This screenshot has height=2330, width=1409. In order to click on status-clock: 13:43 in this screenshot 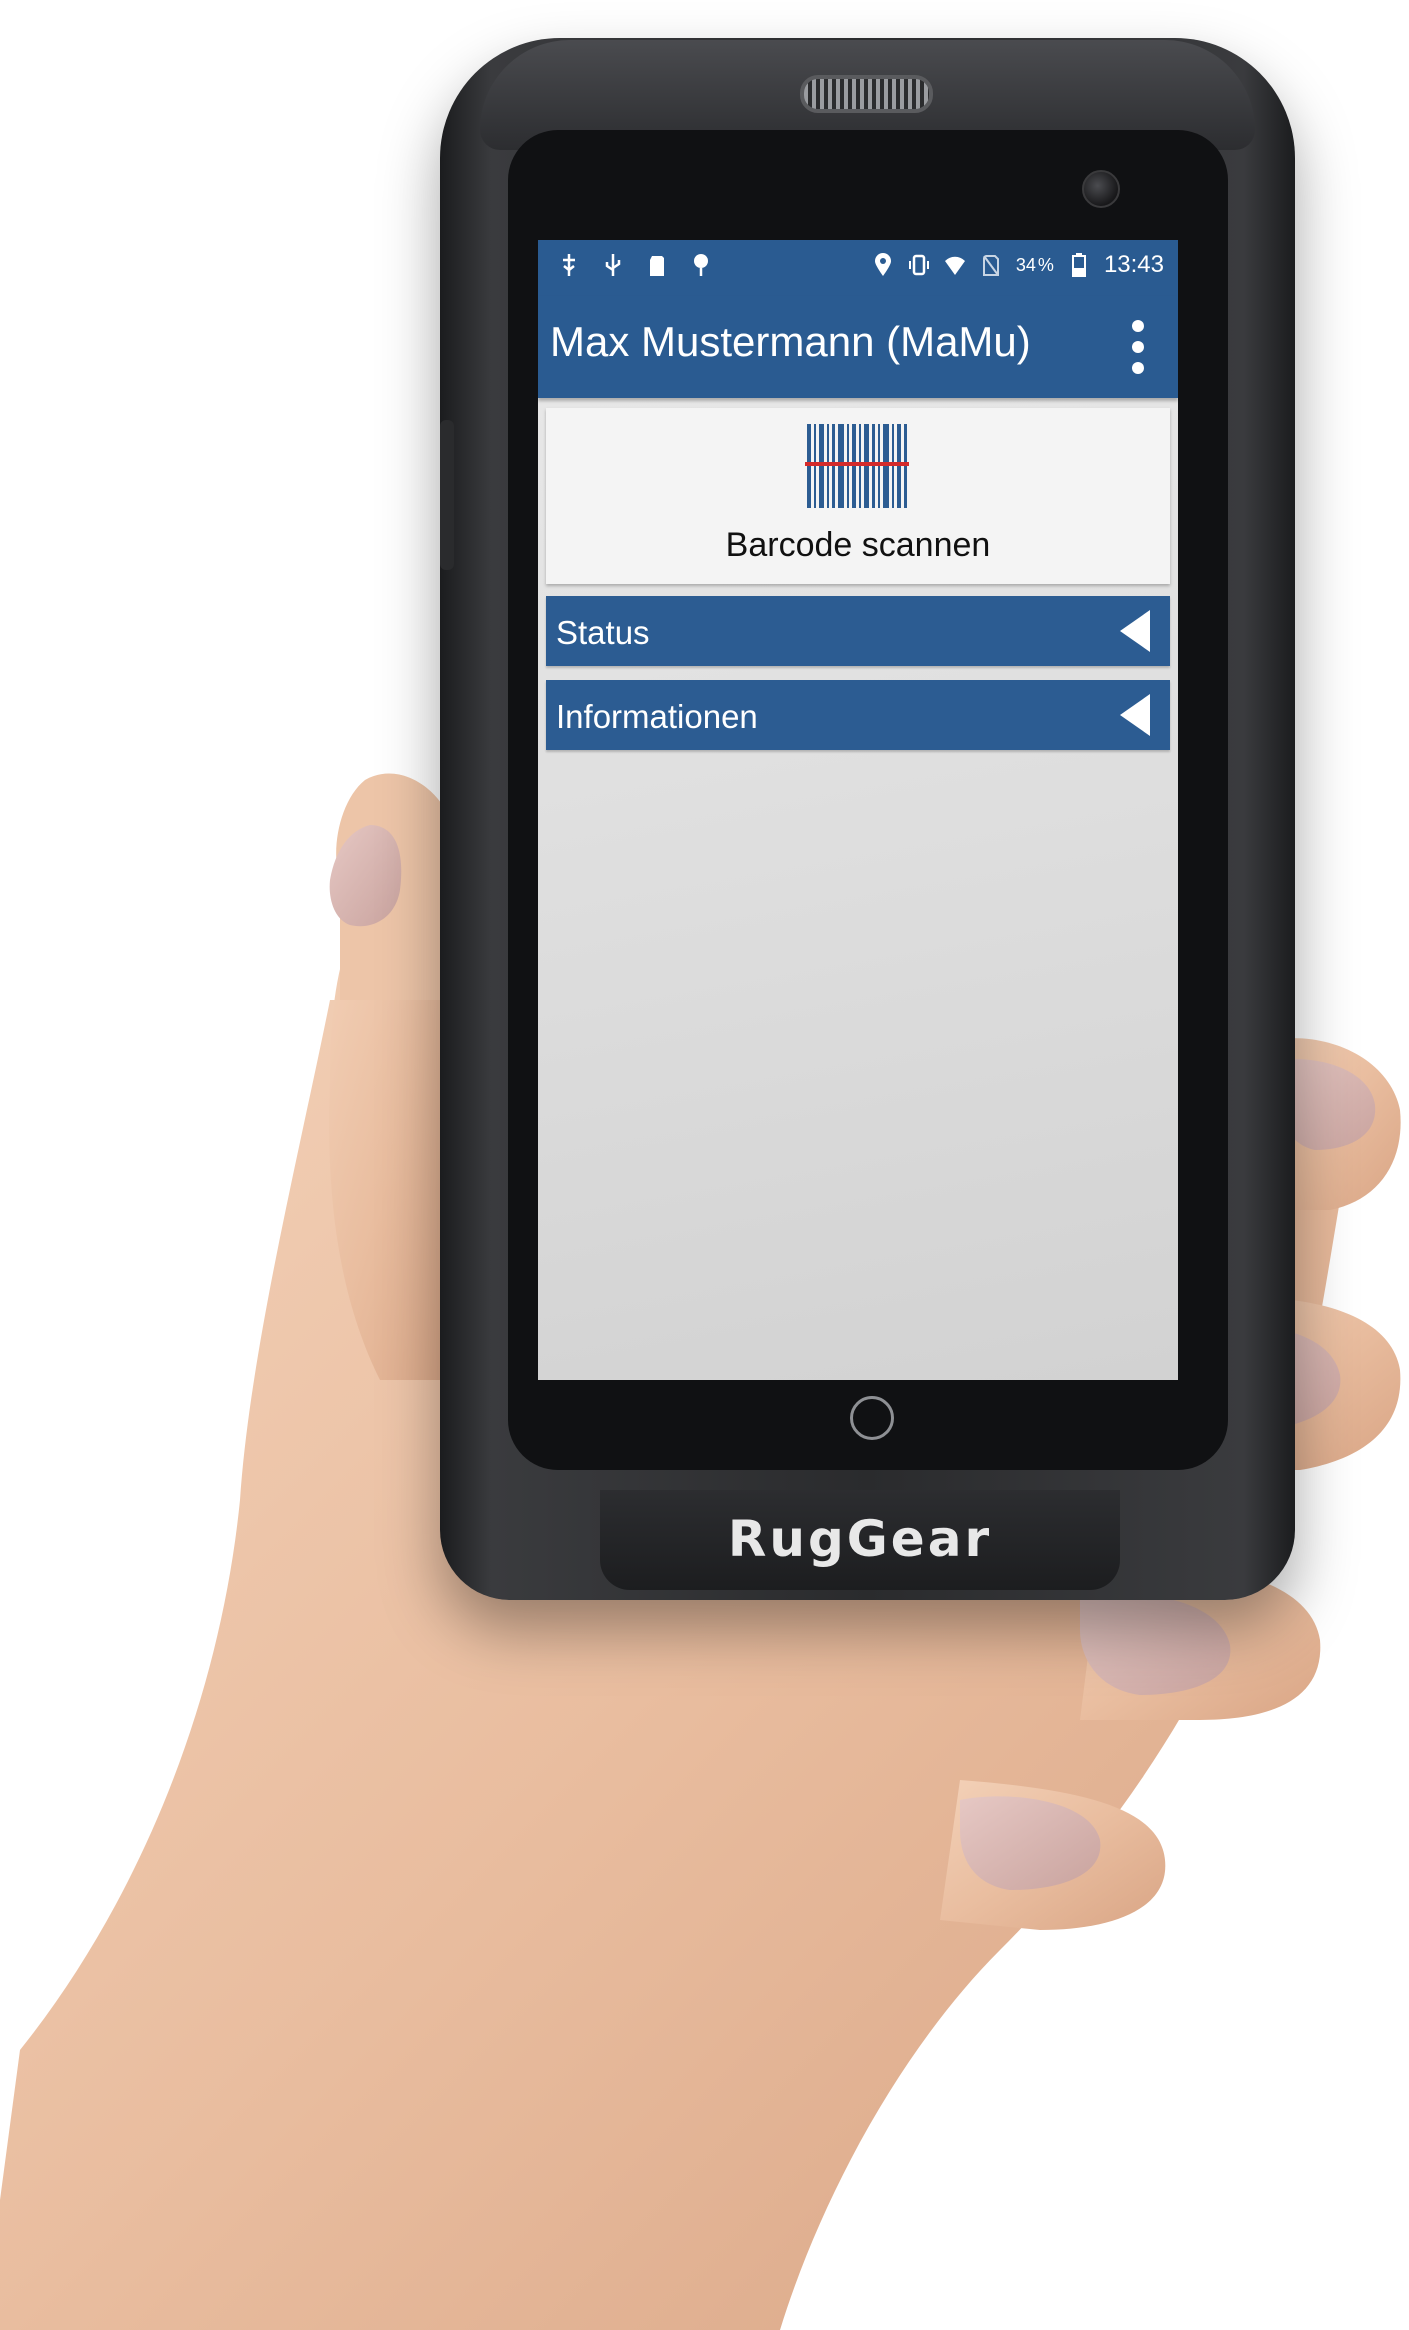, I will do `click(1133, 264)`.